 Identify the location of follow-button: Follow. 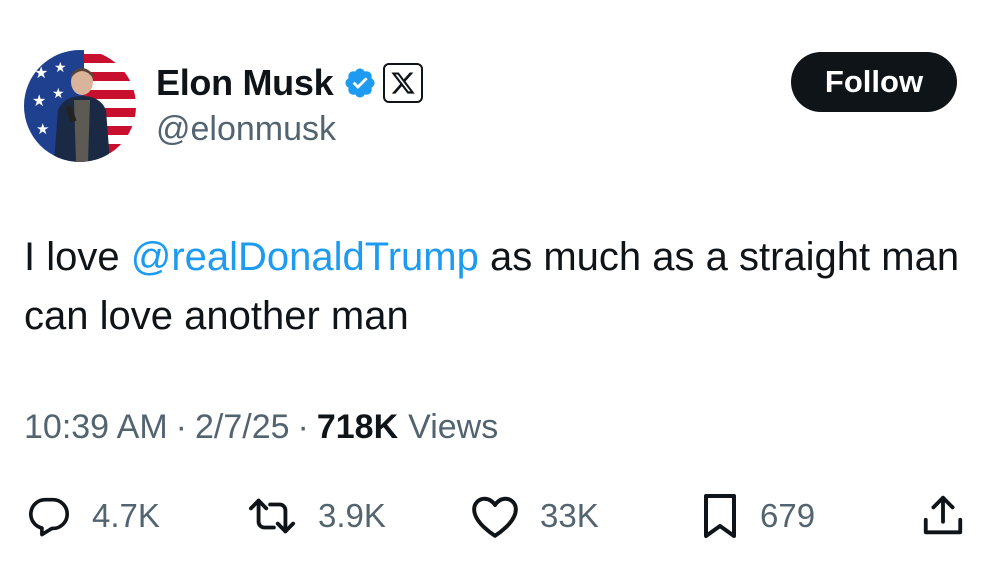
(874, 82).